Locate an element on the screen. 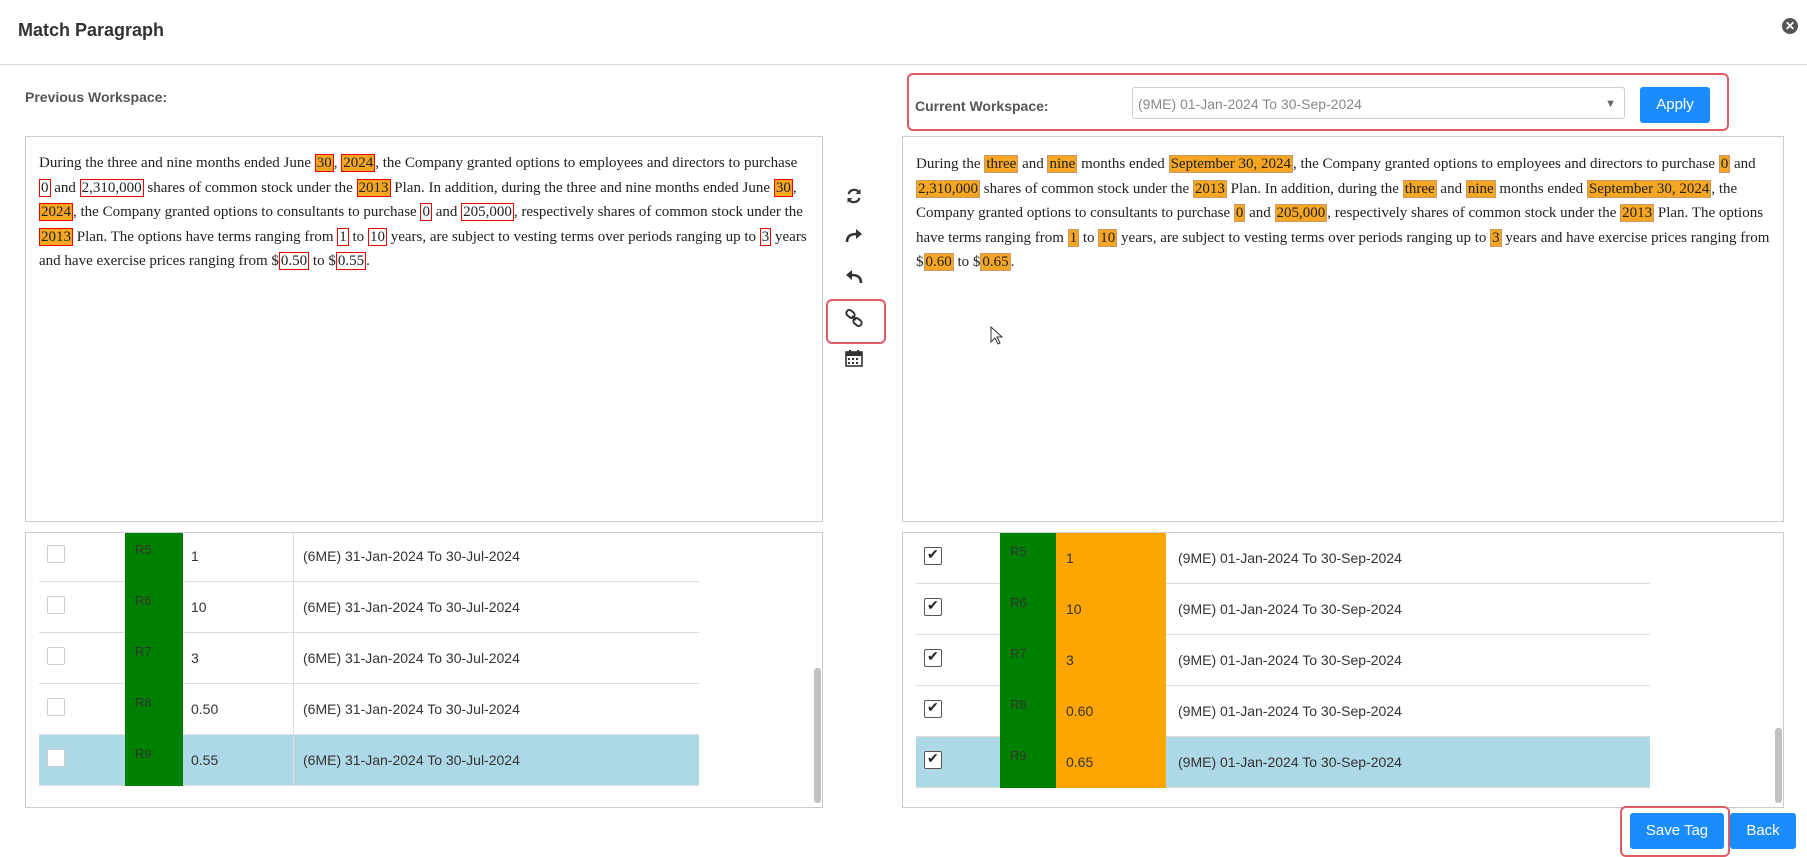  table-row: R8 0.60 (9ME) 01-Jan-2024 To 30-Sep-2024 is located at coordinates (1283, 711).